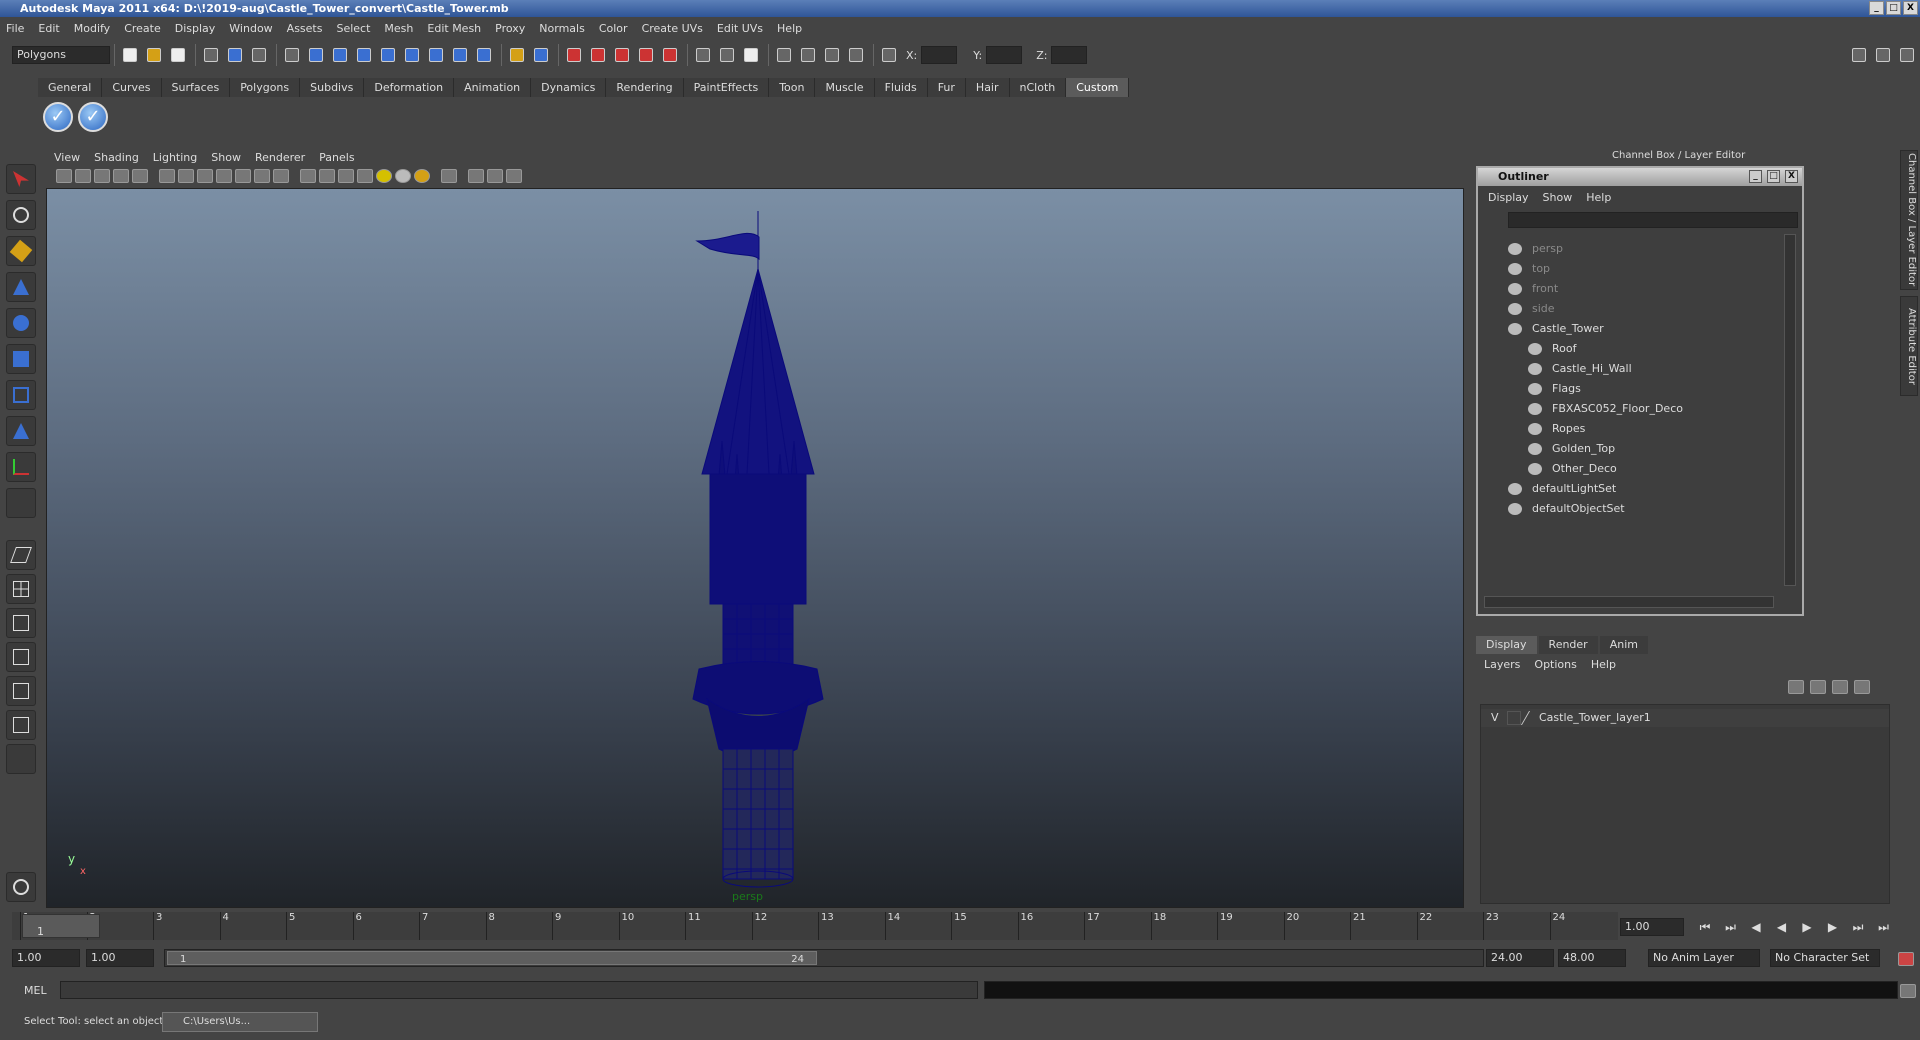 The height and width of the screenshot is (1040, 1920). What do you see at coordinates (495, 176) in the screenshot?
I see `xray-joints-icon` at bounding box center [495, 176].